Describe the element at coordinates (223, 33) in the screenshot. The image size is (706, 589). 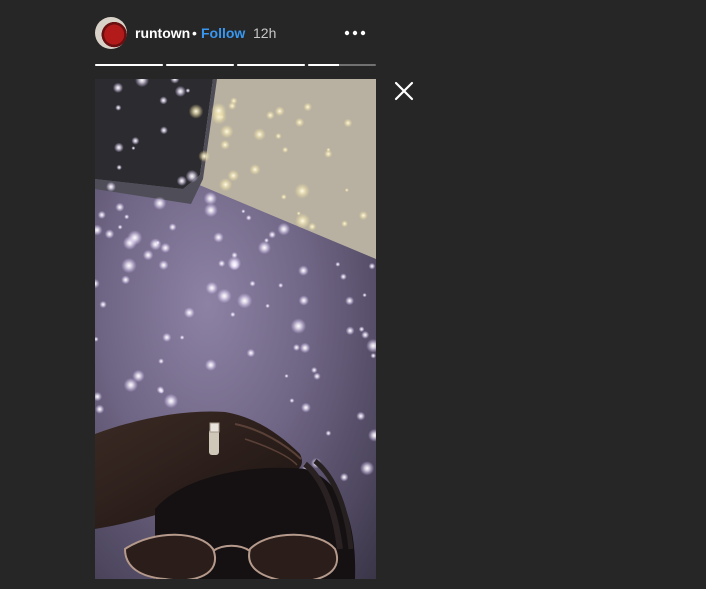
I see `follow-button: Follow` at that location.